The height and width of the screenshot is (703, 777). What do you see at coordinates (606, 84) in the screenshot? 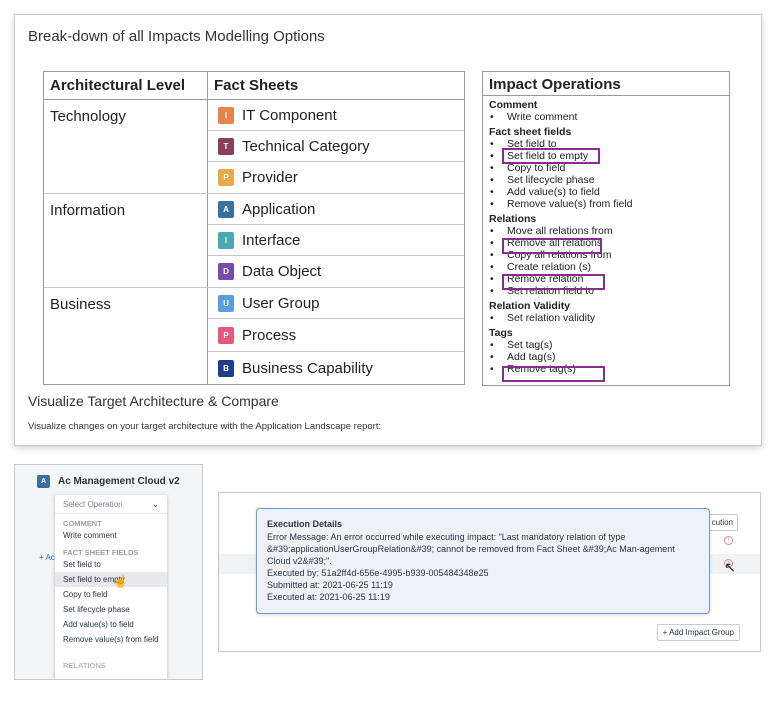
I see `impact-operations-title: Impact Operations` at bounding box center [606, 84].